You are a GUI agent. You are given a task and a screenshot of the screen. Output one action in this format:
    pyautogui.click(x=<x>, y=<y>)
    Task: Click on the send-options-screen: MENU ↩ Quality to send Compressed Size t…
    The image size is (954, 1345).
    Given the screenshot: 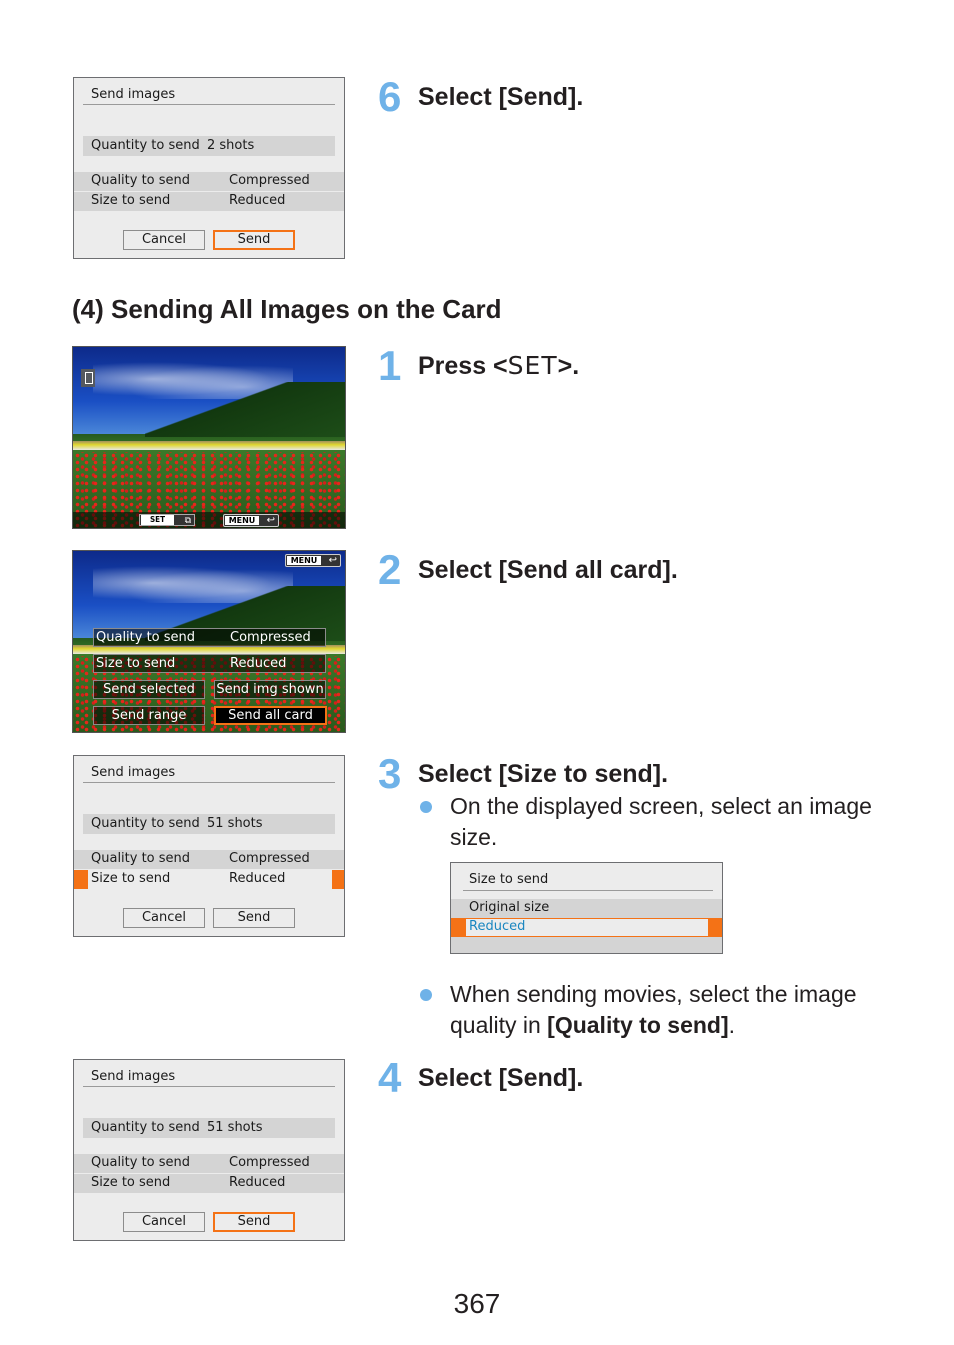 What is the action you would take?
    pyautogui.click(x=209, y=641)
    